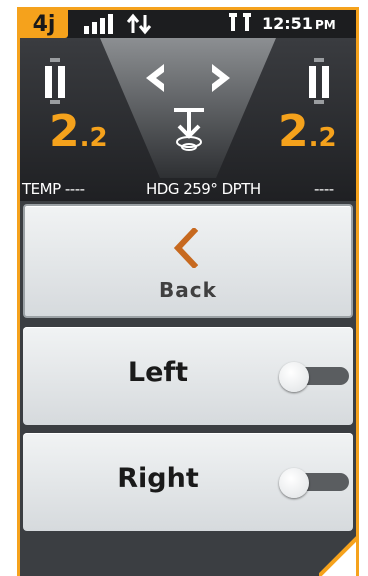  Describe the element at coordinates (155, 78) in the screenshot. I see `arrow-left-icon` at that location.